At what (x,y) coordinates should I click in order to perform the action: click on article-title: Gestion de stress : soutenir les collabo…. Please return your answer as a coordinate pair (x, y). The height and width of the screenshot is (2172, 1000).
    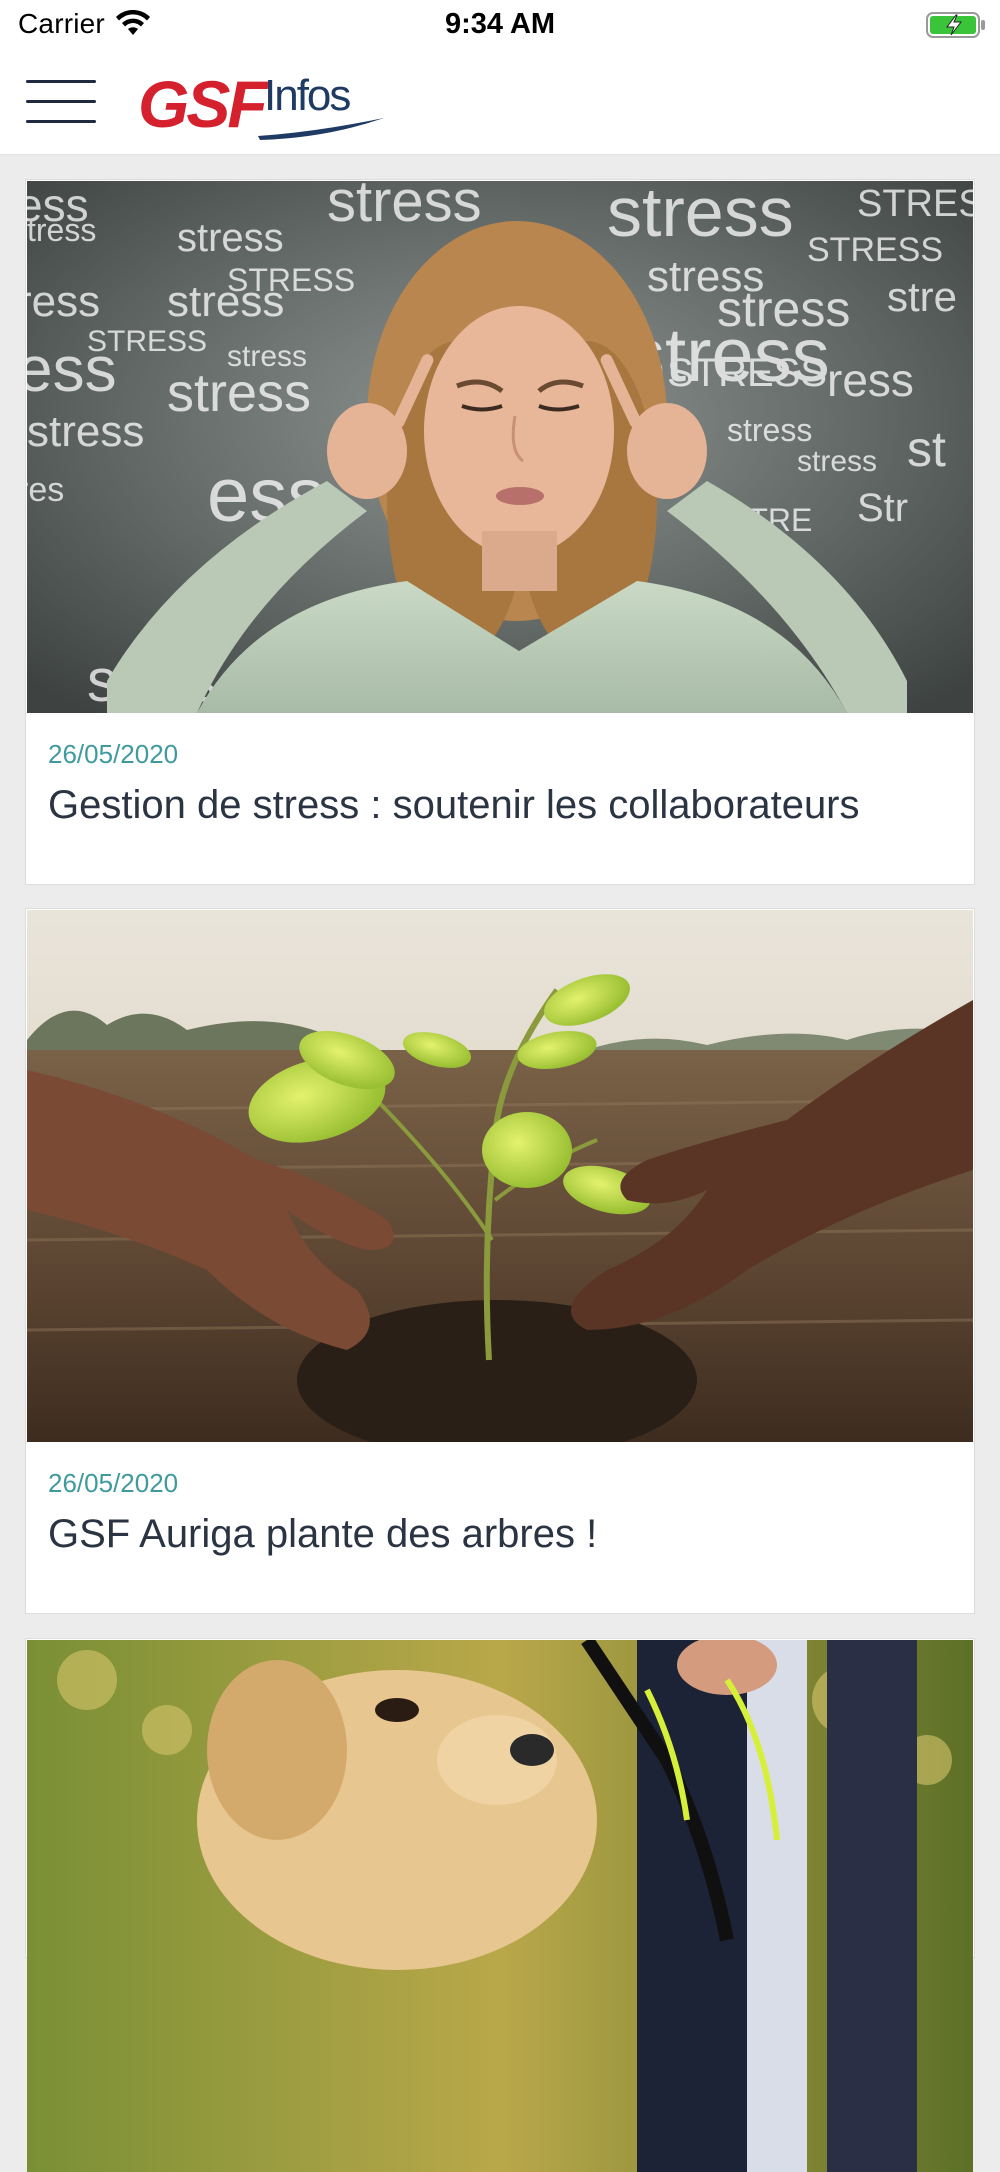
    Looking at the image, I should click on (500, 805).